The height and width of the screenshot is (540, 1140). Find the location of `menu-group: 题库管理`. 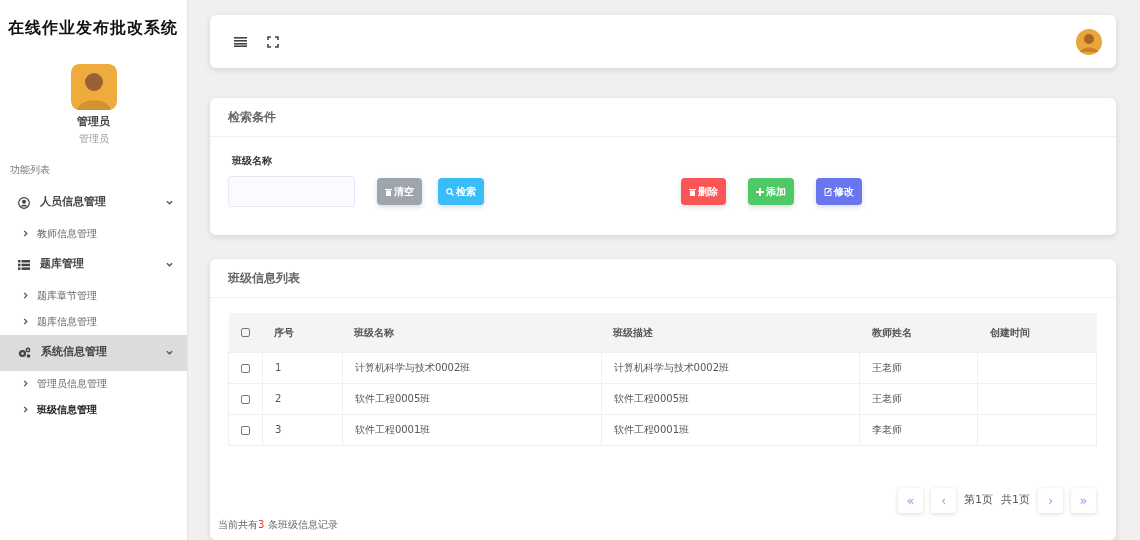

menu-group: 题库管理 is located at coordinates (93, 264).